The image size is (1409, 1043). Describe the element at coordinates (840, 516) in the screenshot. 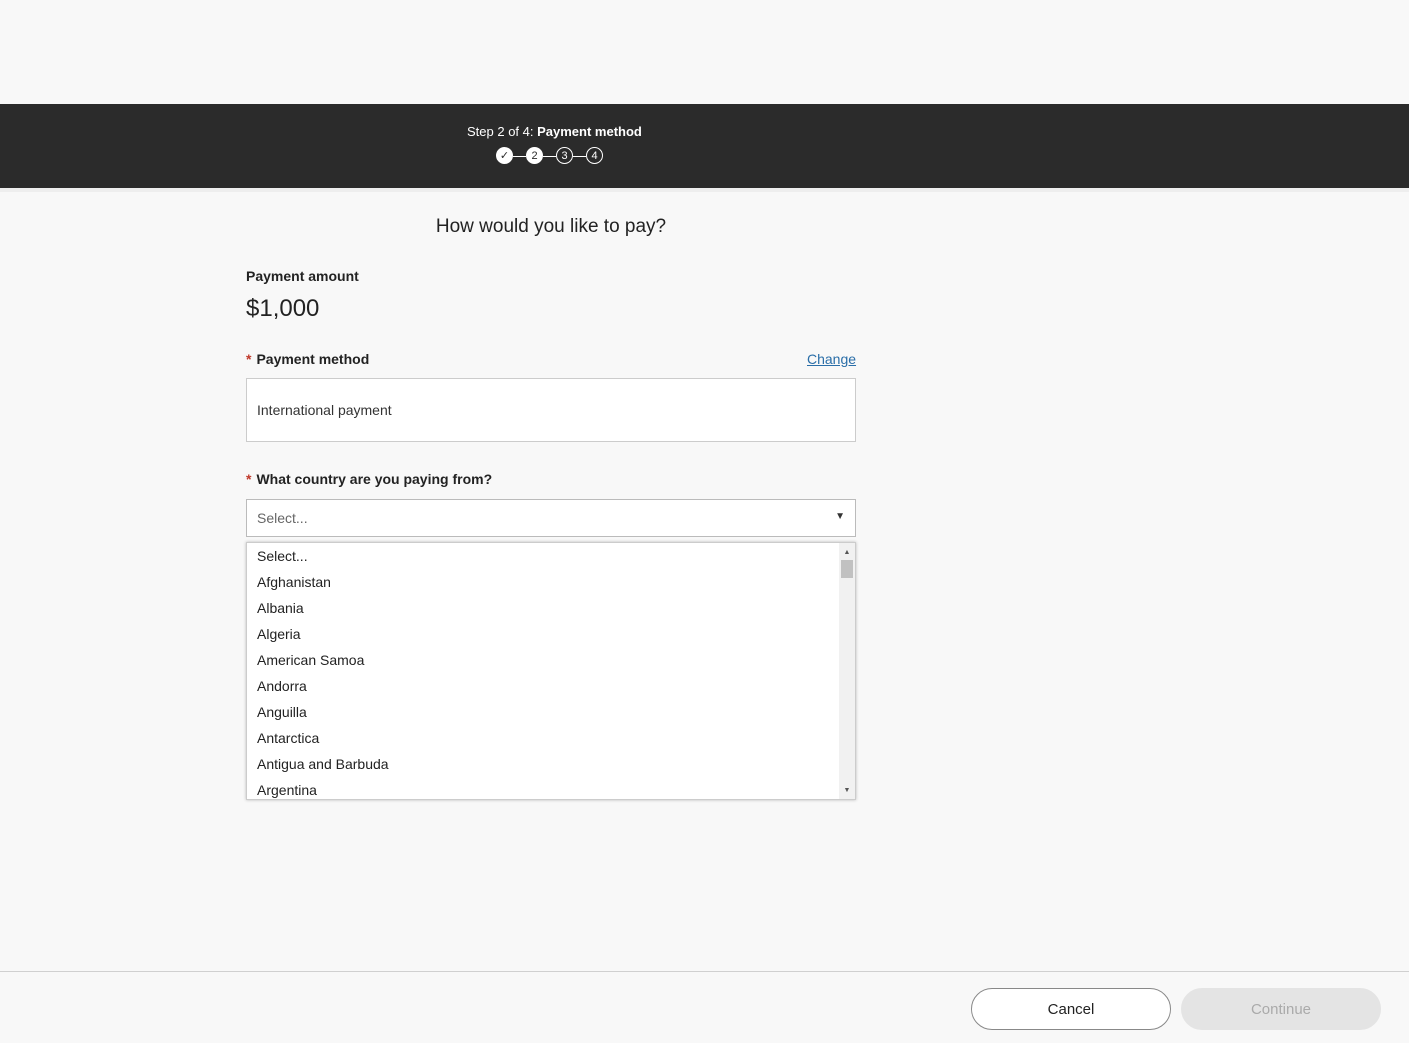

I see `caret-down-icon: ▼` at that location.